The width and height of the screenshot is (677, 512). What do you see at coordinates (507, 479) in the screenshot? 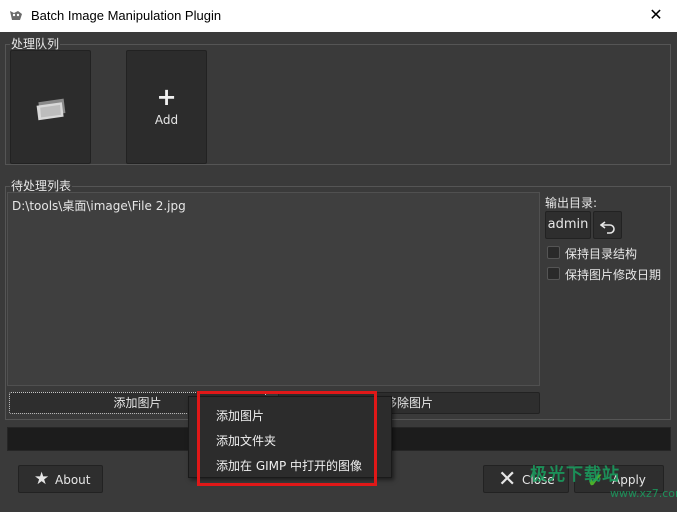
I see `close-x-icon: ✕` at bounding box center [507, 479].